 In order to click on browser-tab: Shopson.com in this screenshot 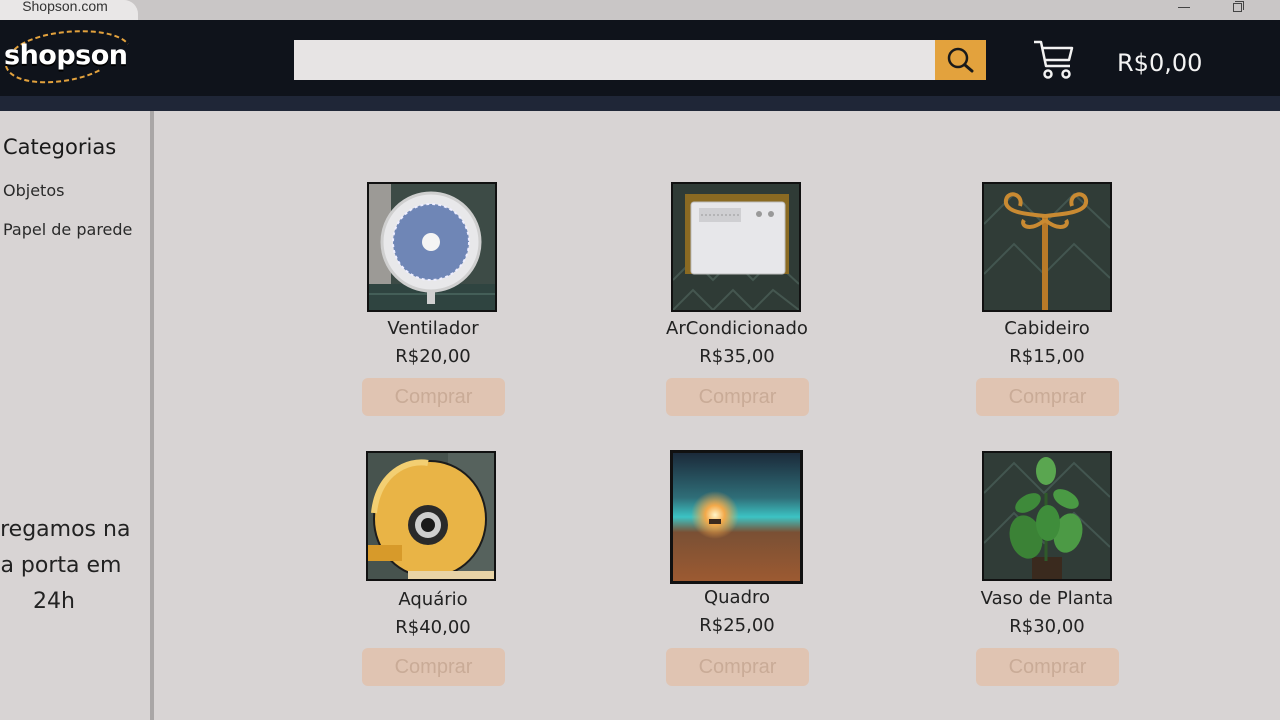, I will do `click(69, 10)`.